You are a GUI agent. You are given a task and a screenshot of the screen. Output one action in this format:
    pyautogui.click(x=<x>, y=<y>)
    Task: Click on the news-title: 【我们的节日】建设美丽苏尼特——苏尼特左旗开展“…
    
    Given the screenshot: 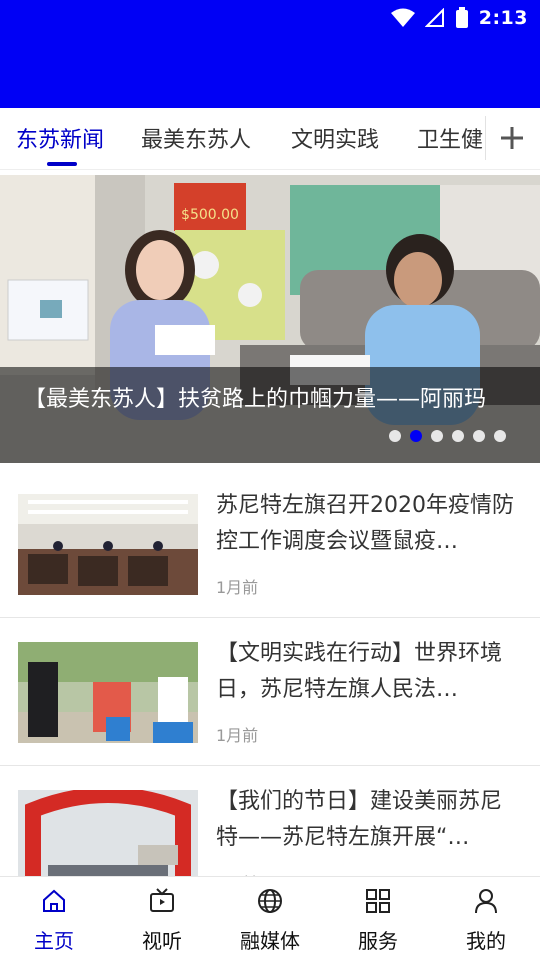 What is the action you would take?
    pyautogui.click(x=359, y=819)
    